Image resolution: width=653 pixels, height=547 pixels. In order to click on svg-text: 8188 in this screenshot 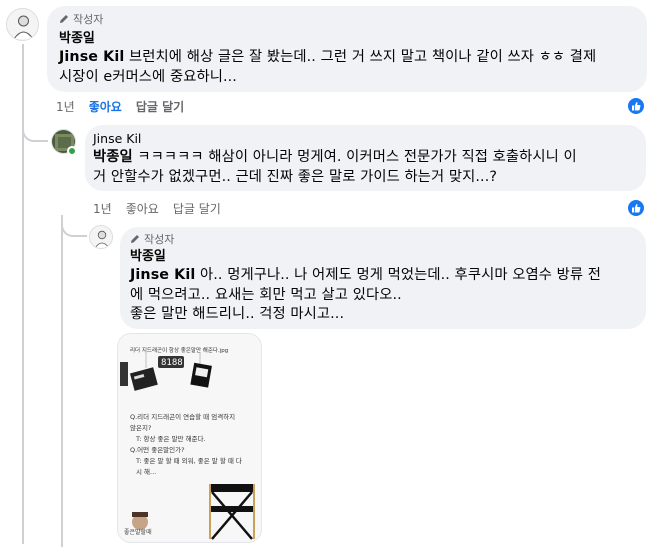, I will do `click(172, 363)`.